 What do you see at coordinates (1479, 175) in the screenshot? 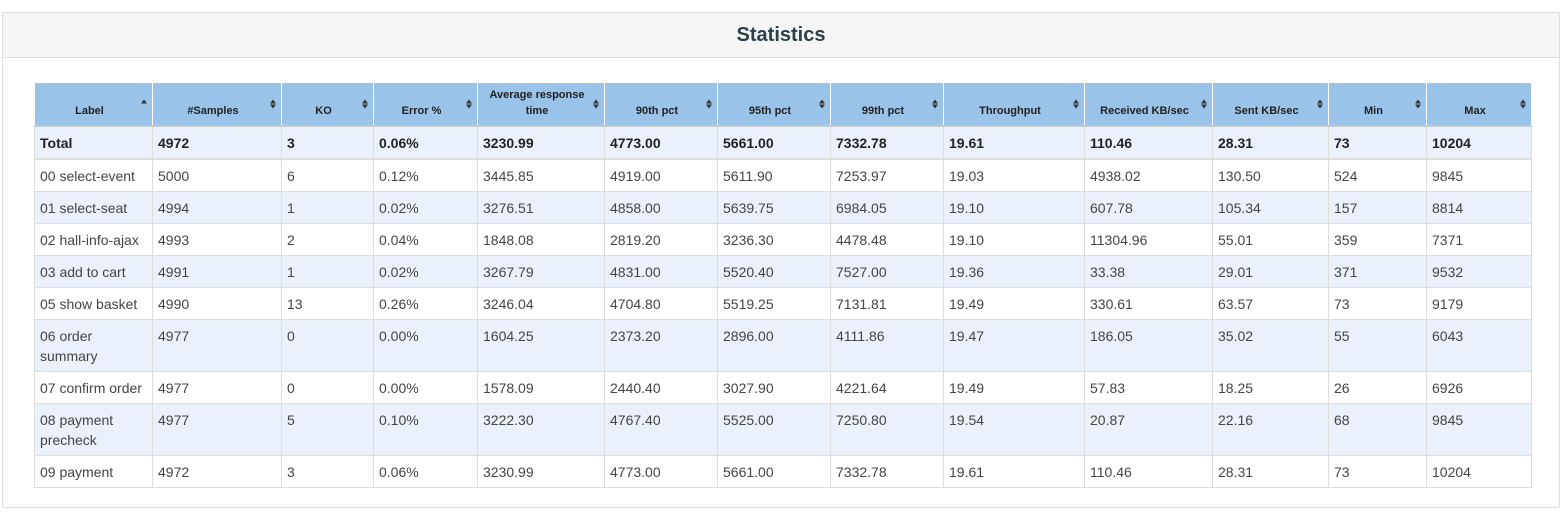
I see `cell-max: 9845` at bounding box center [1479, 175].